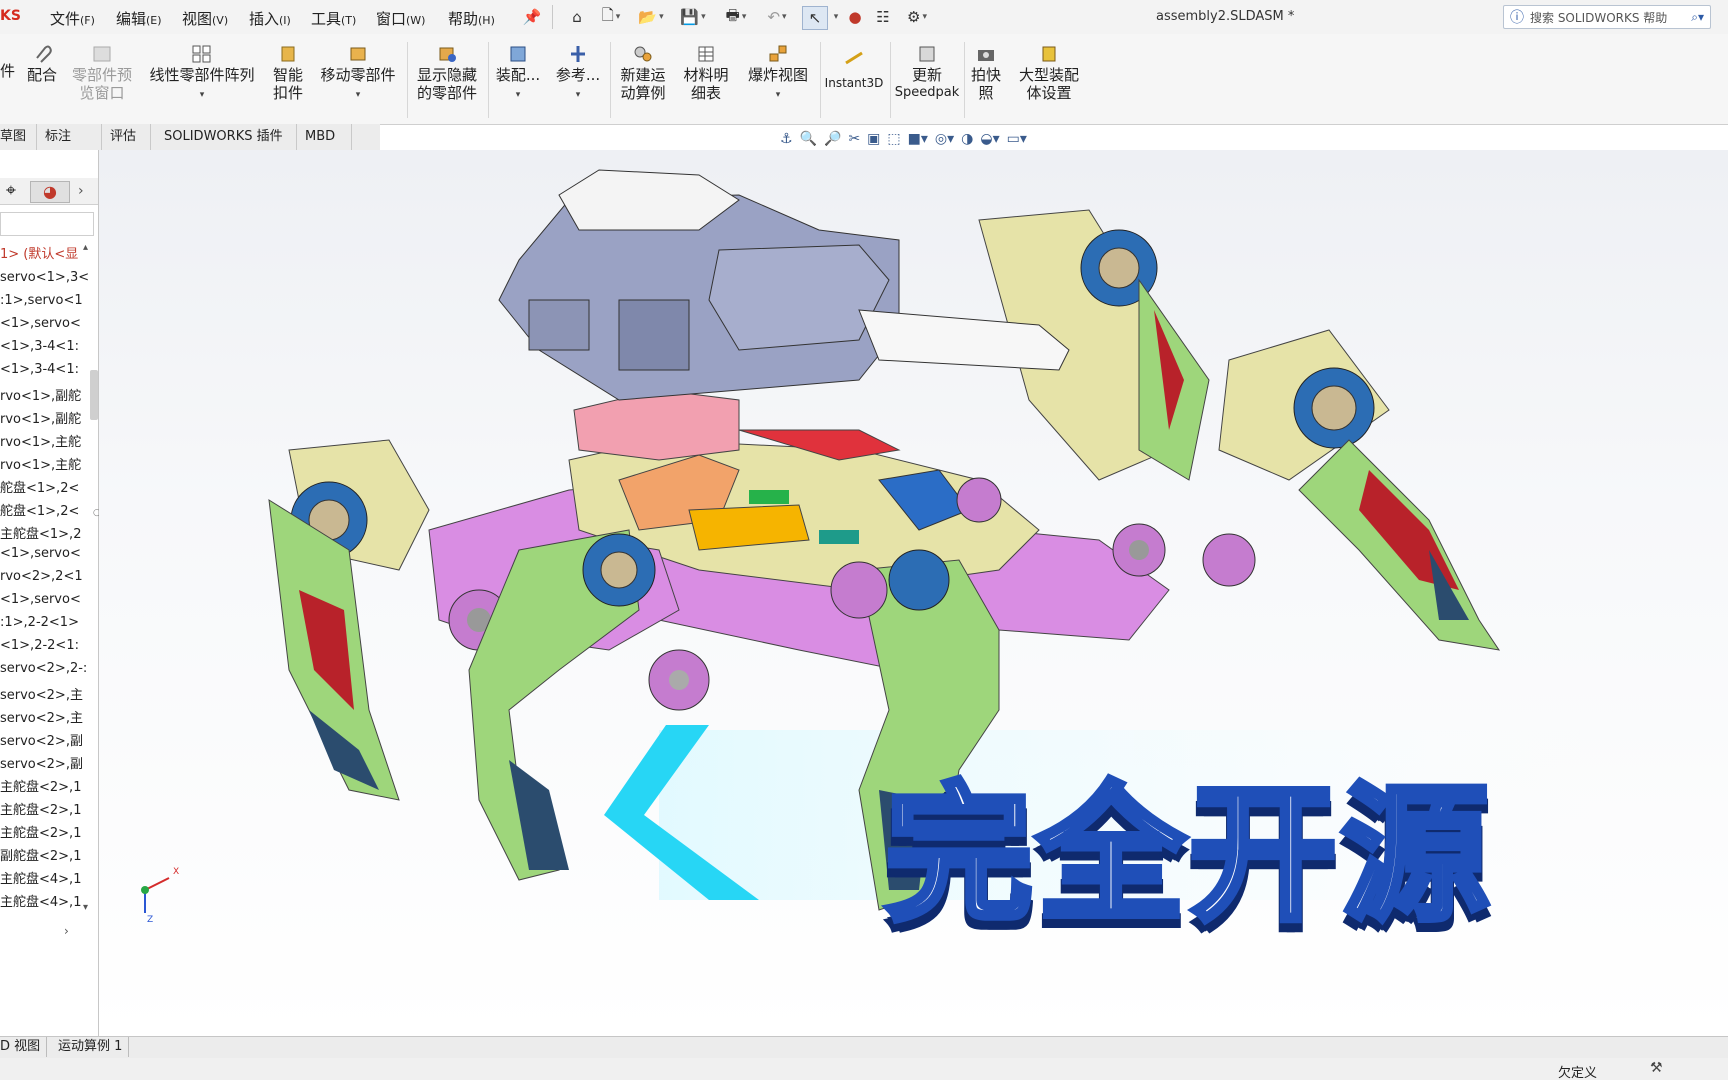 The image size is (1728, 1081). Describe the element at coordinates (205, 18) in the screenshot. I see `menu-view: 视图(V)` at that location.